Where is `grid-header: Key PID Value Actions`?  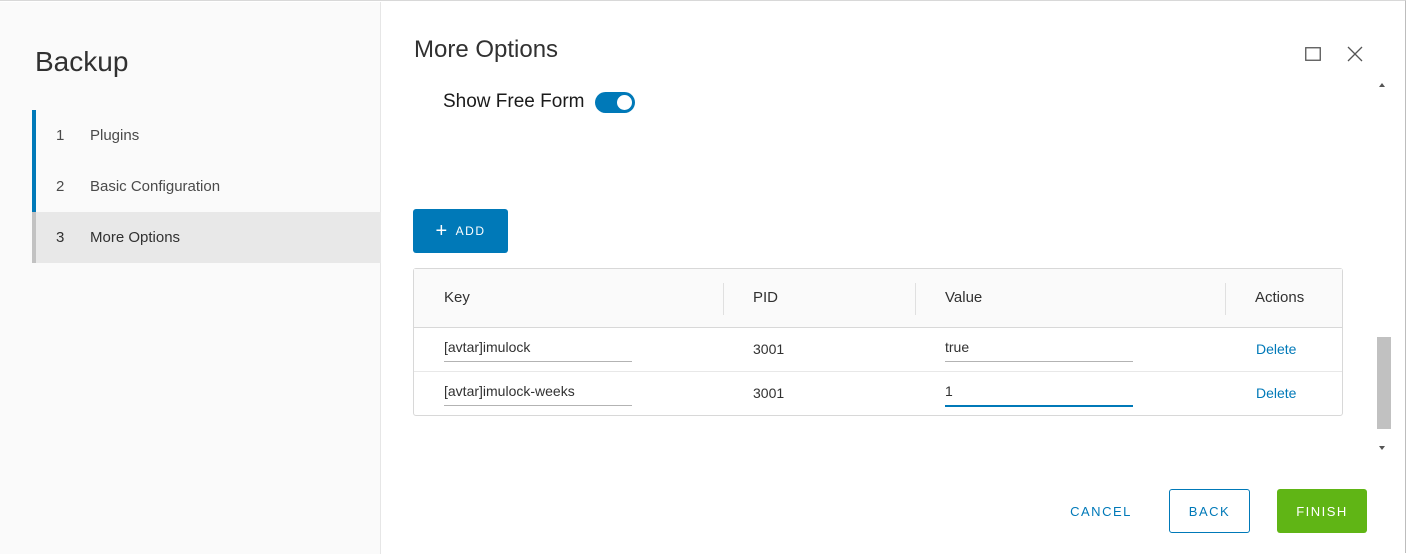
grid-header: Key PID Value Actions is located at coordinates (878, 298).